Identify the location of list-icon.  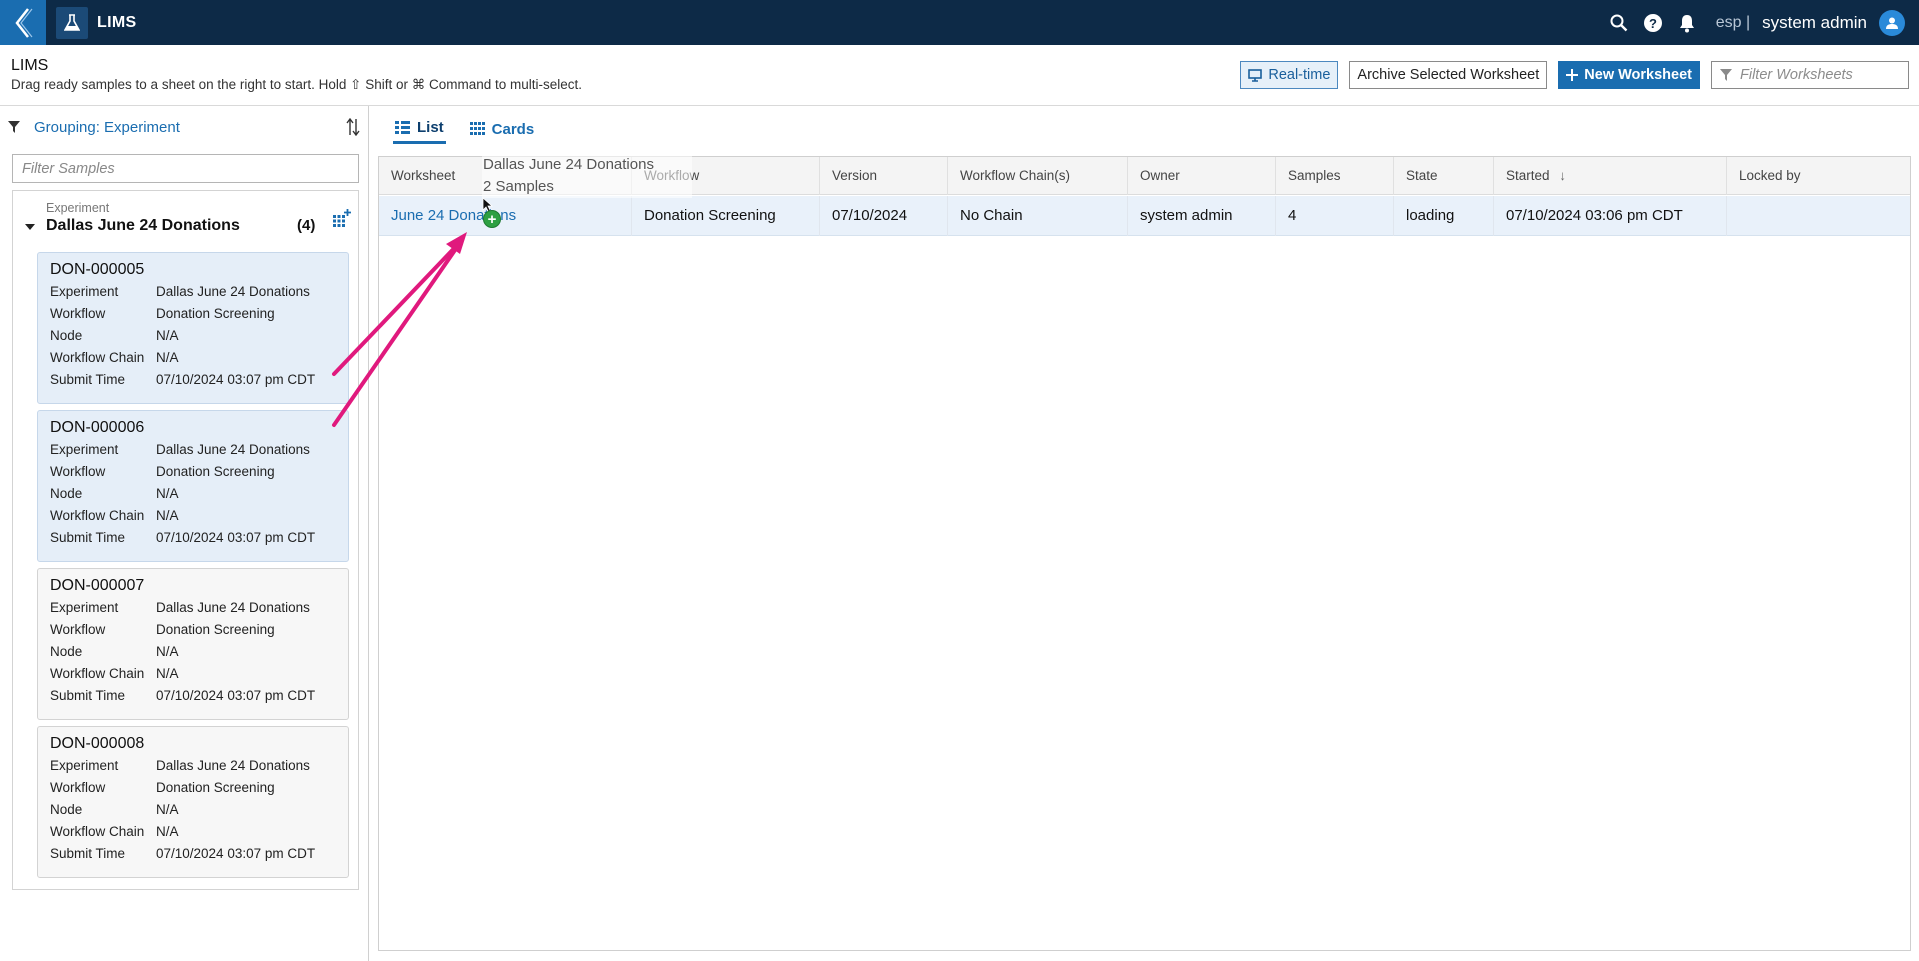
(402, 127).